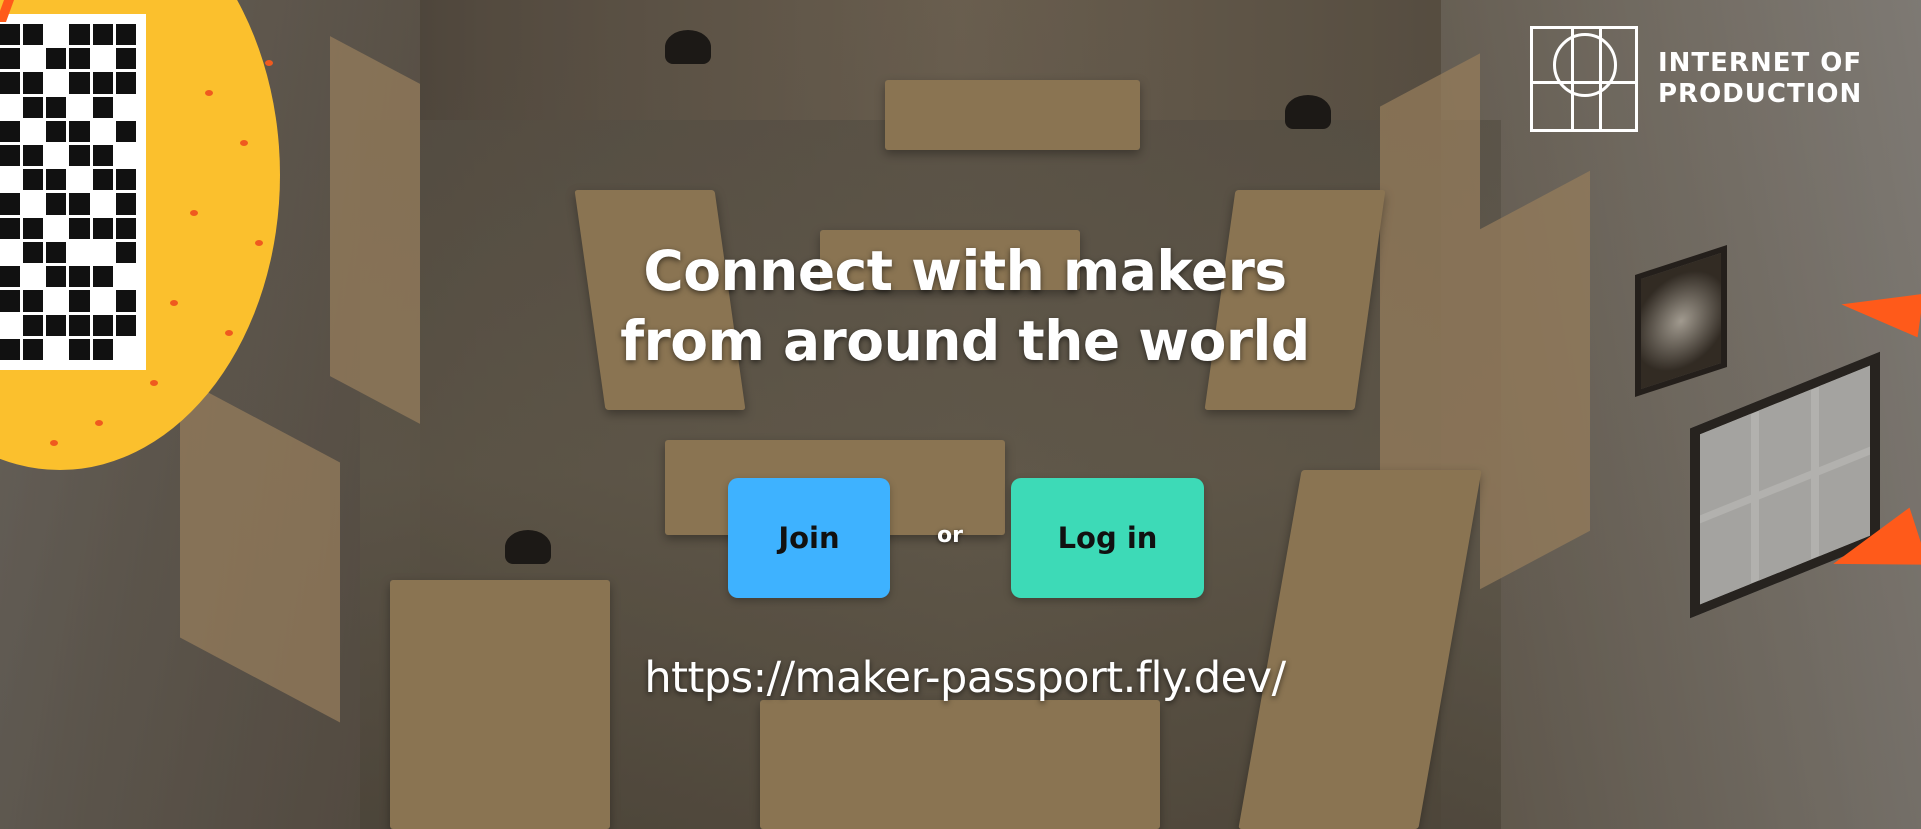  What do you see at coordinates (965, 341) in the screenshot?
I see `headline-line-2: from around the world` at bounding box center [965, 341].